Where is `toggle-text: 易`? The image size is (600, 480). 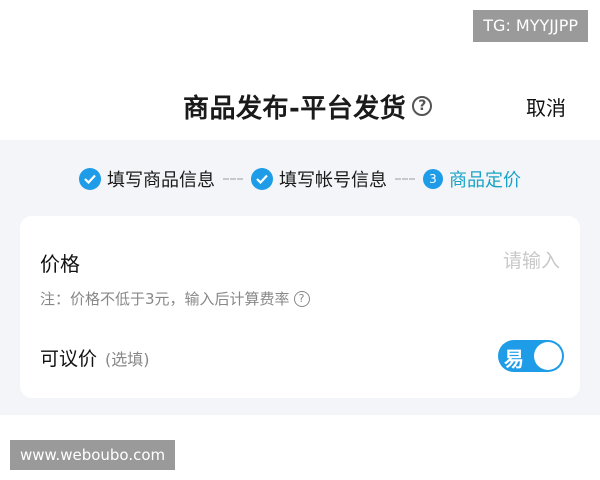 toggle-text: 易 is located at coordinates (514, 359).